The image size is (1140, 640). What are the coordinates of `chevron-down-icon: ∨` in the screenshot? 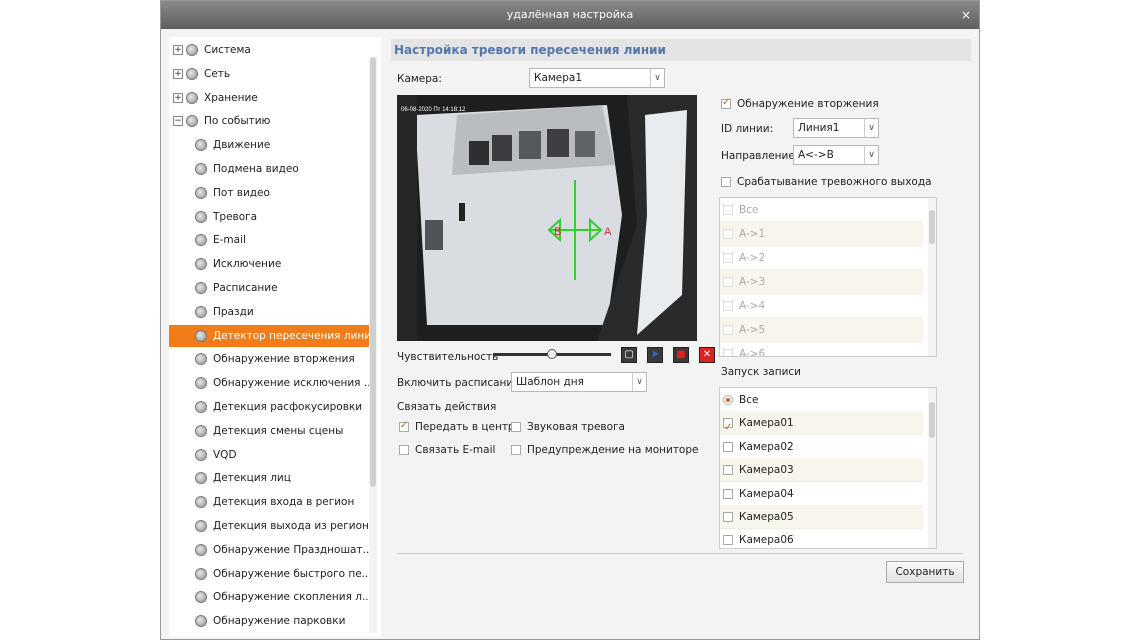 It's located at (639, 382).